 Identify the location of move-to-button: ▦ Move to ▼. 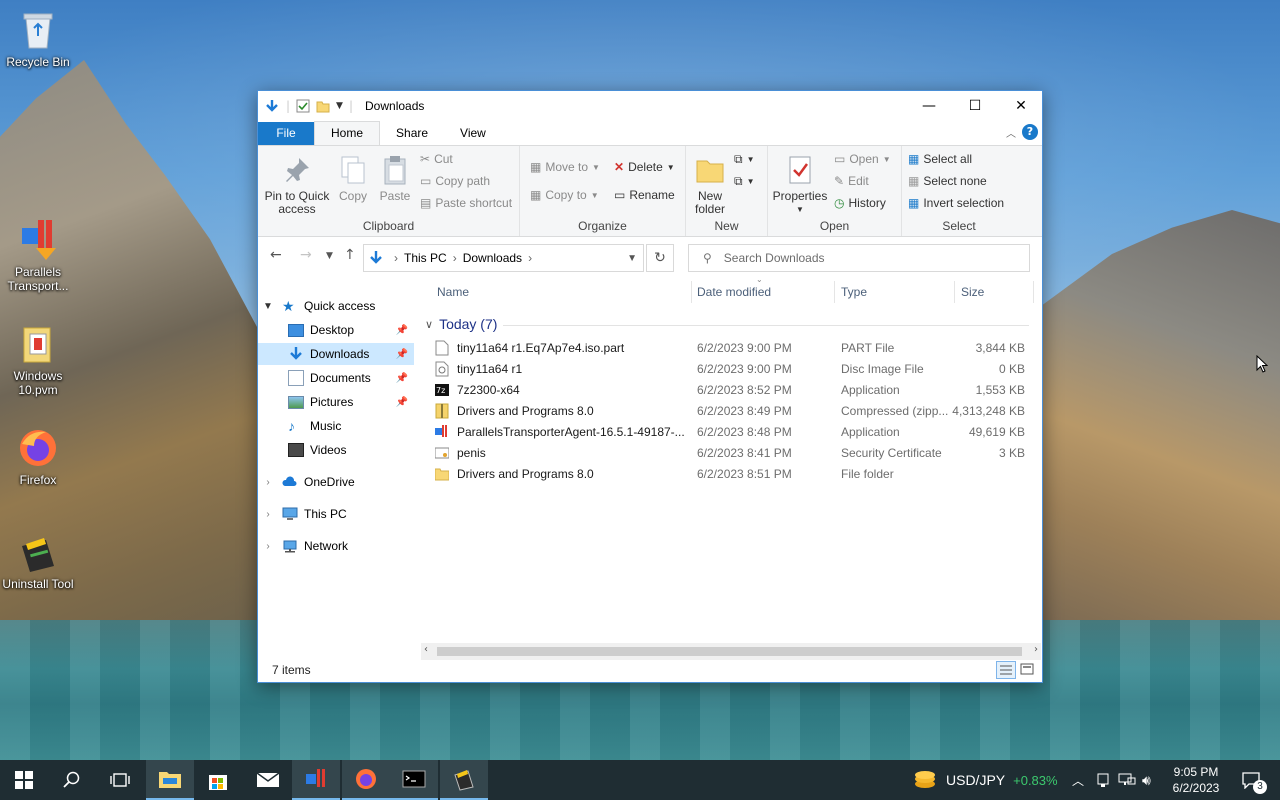
(565, 167).